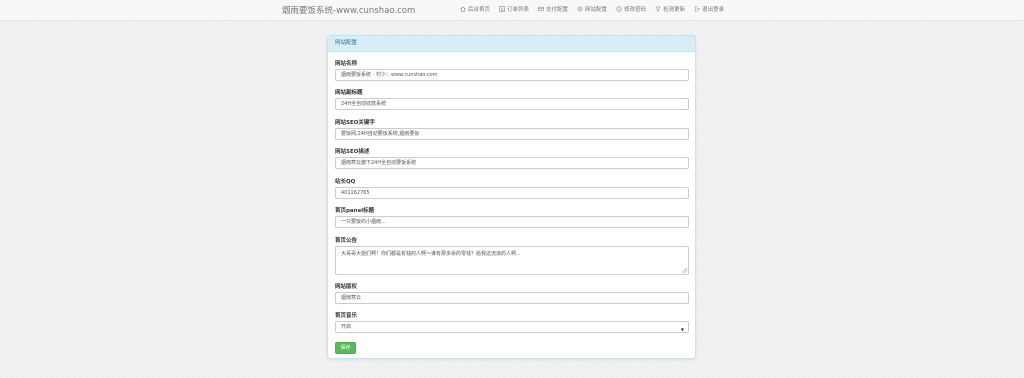 Image resolution: width=1024 pixels, height=378 pixels. What do you see at coordinates (512, 75) in the screenshot?
I see `site-name-input: 烟雨要饭系统 - 村少：www.cunshao.com` at bounding box center [512, 75].